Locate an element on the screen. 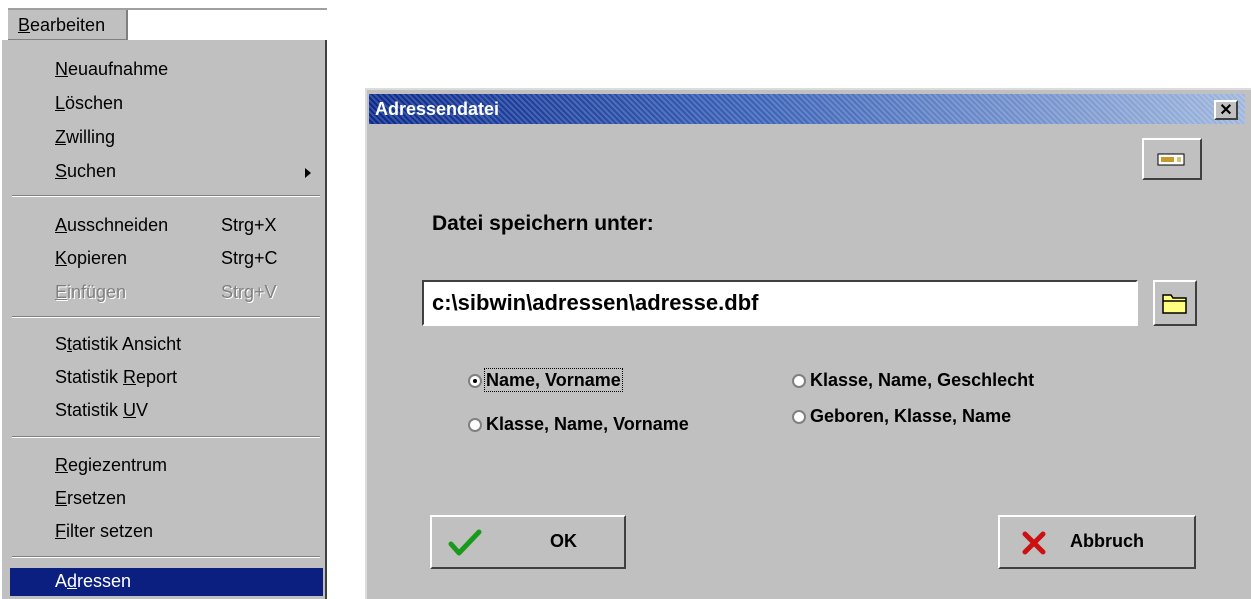  cancel-button: Abbruch is located at coordinates (1097, 542).